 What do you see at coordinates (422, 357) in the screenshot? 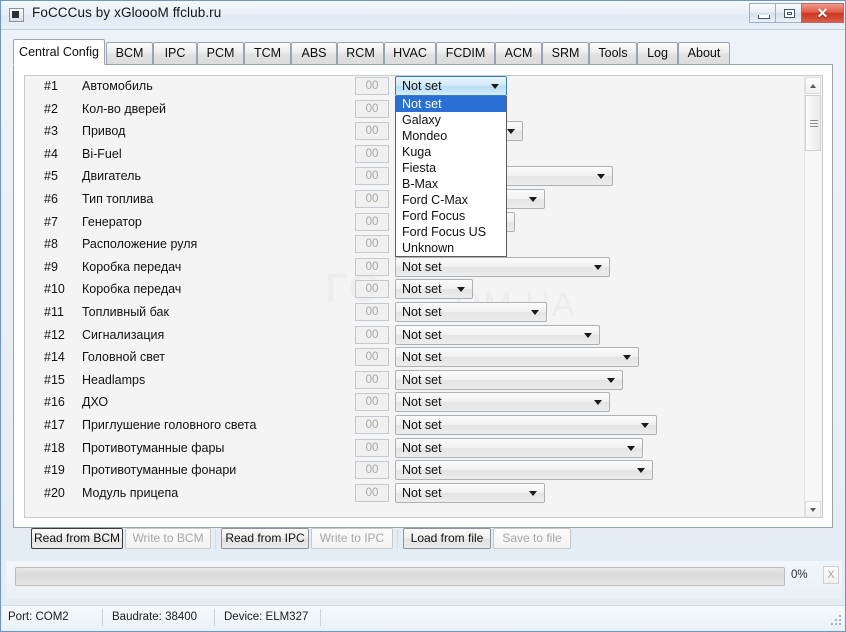
I see `combobox-value: Not set` at bounding box center [422, 357].